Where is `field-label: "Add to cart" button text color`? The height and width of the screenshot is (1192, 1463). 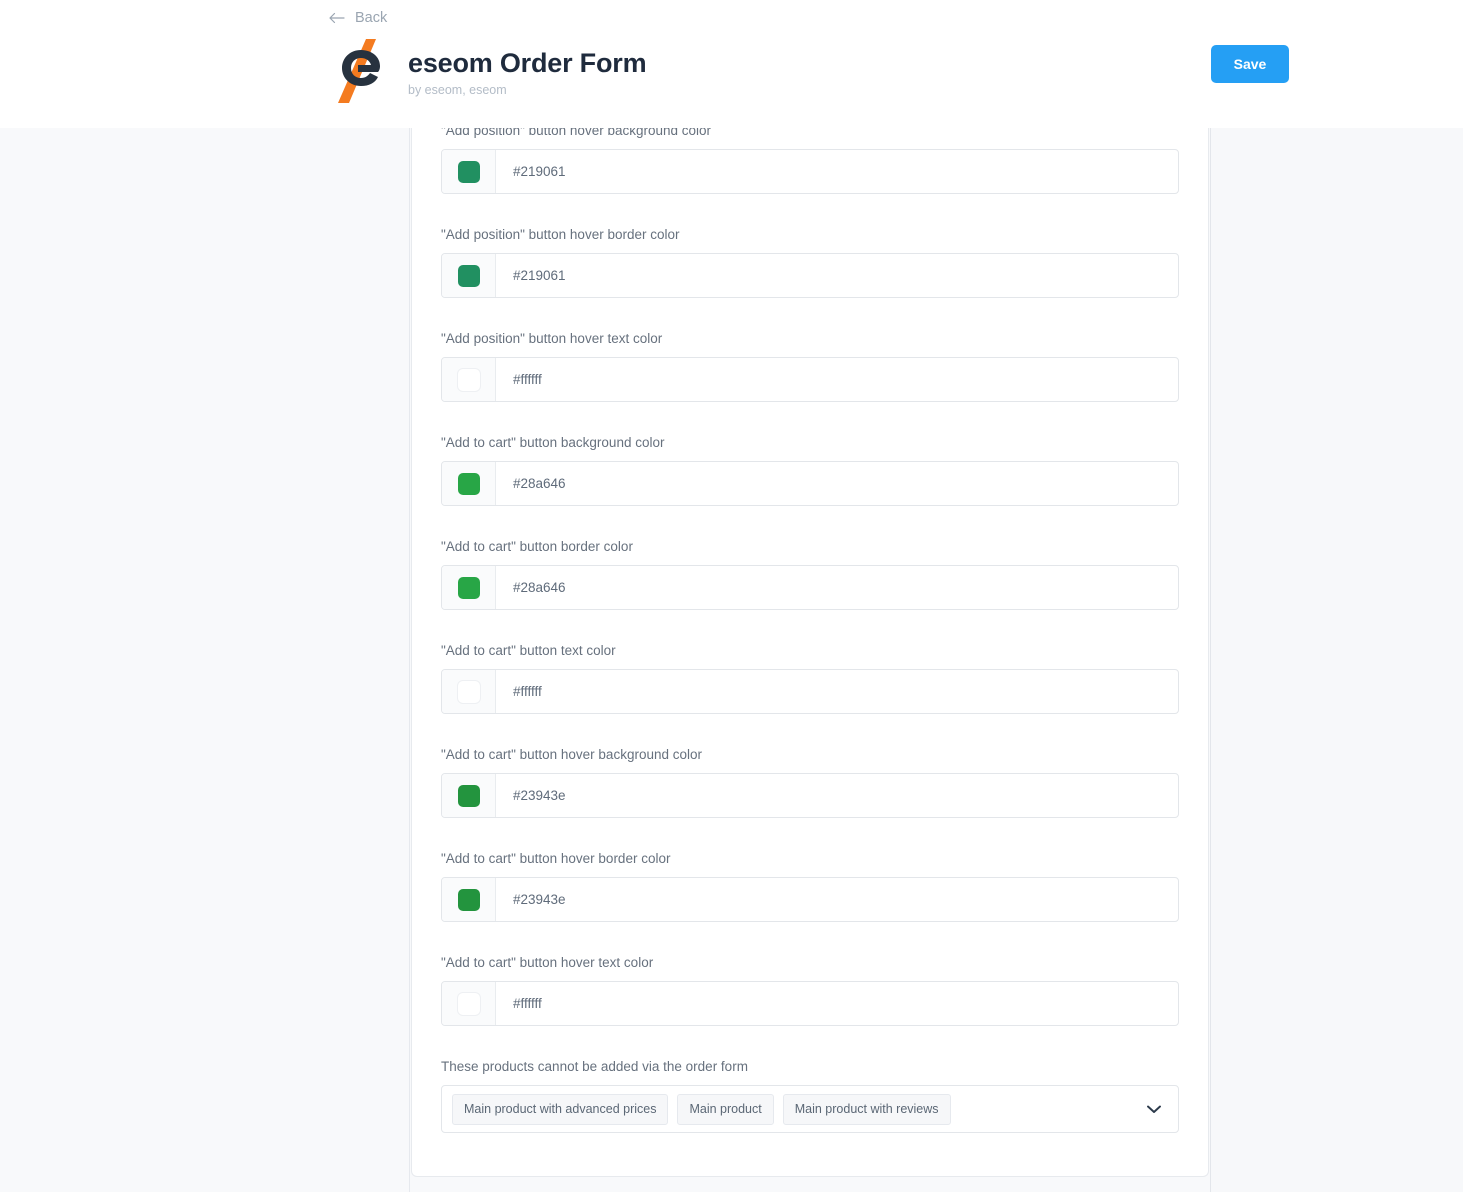
field-label: "Add to cart" button text color is located at coordinates (528, 650).